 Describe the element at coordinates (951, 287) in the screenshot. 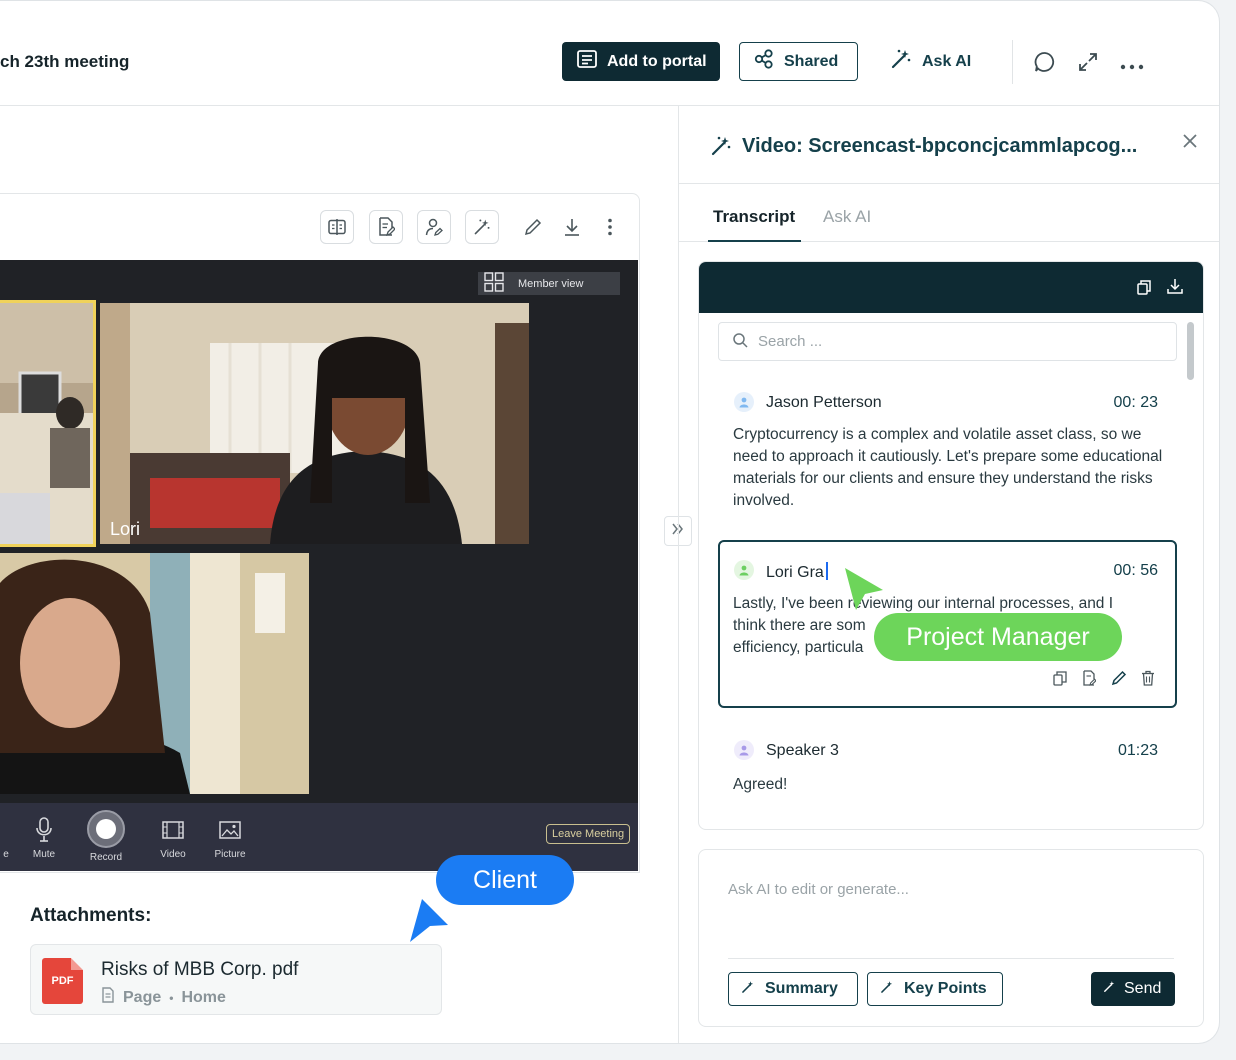

I see `transcript-toolbar` at that location.